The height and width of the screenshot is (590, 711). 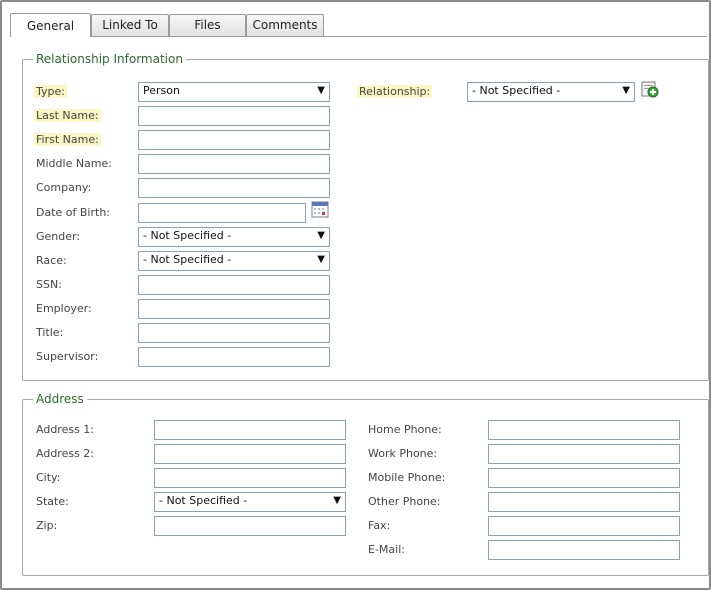 What do you see at coordinates (187, 235) in the screenshot?
I see `gender-select-value: - Not Specified -` at bounding box center [187, 235].